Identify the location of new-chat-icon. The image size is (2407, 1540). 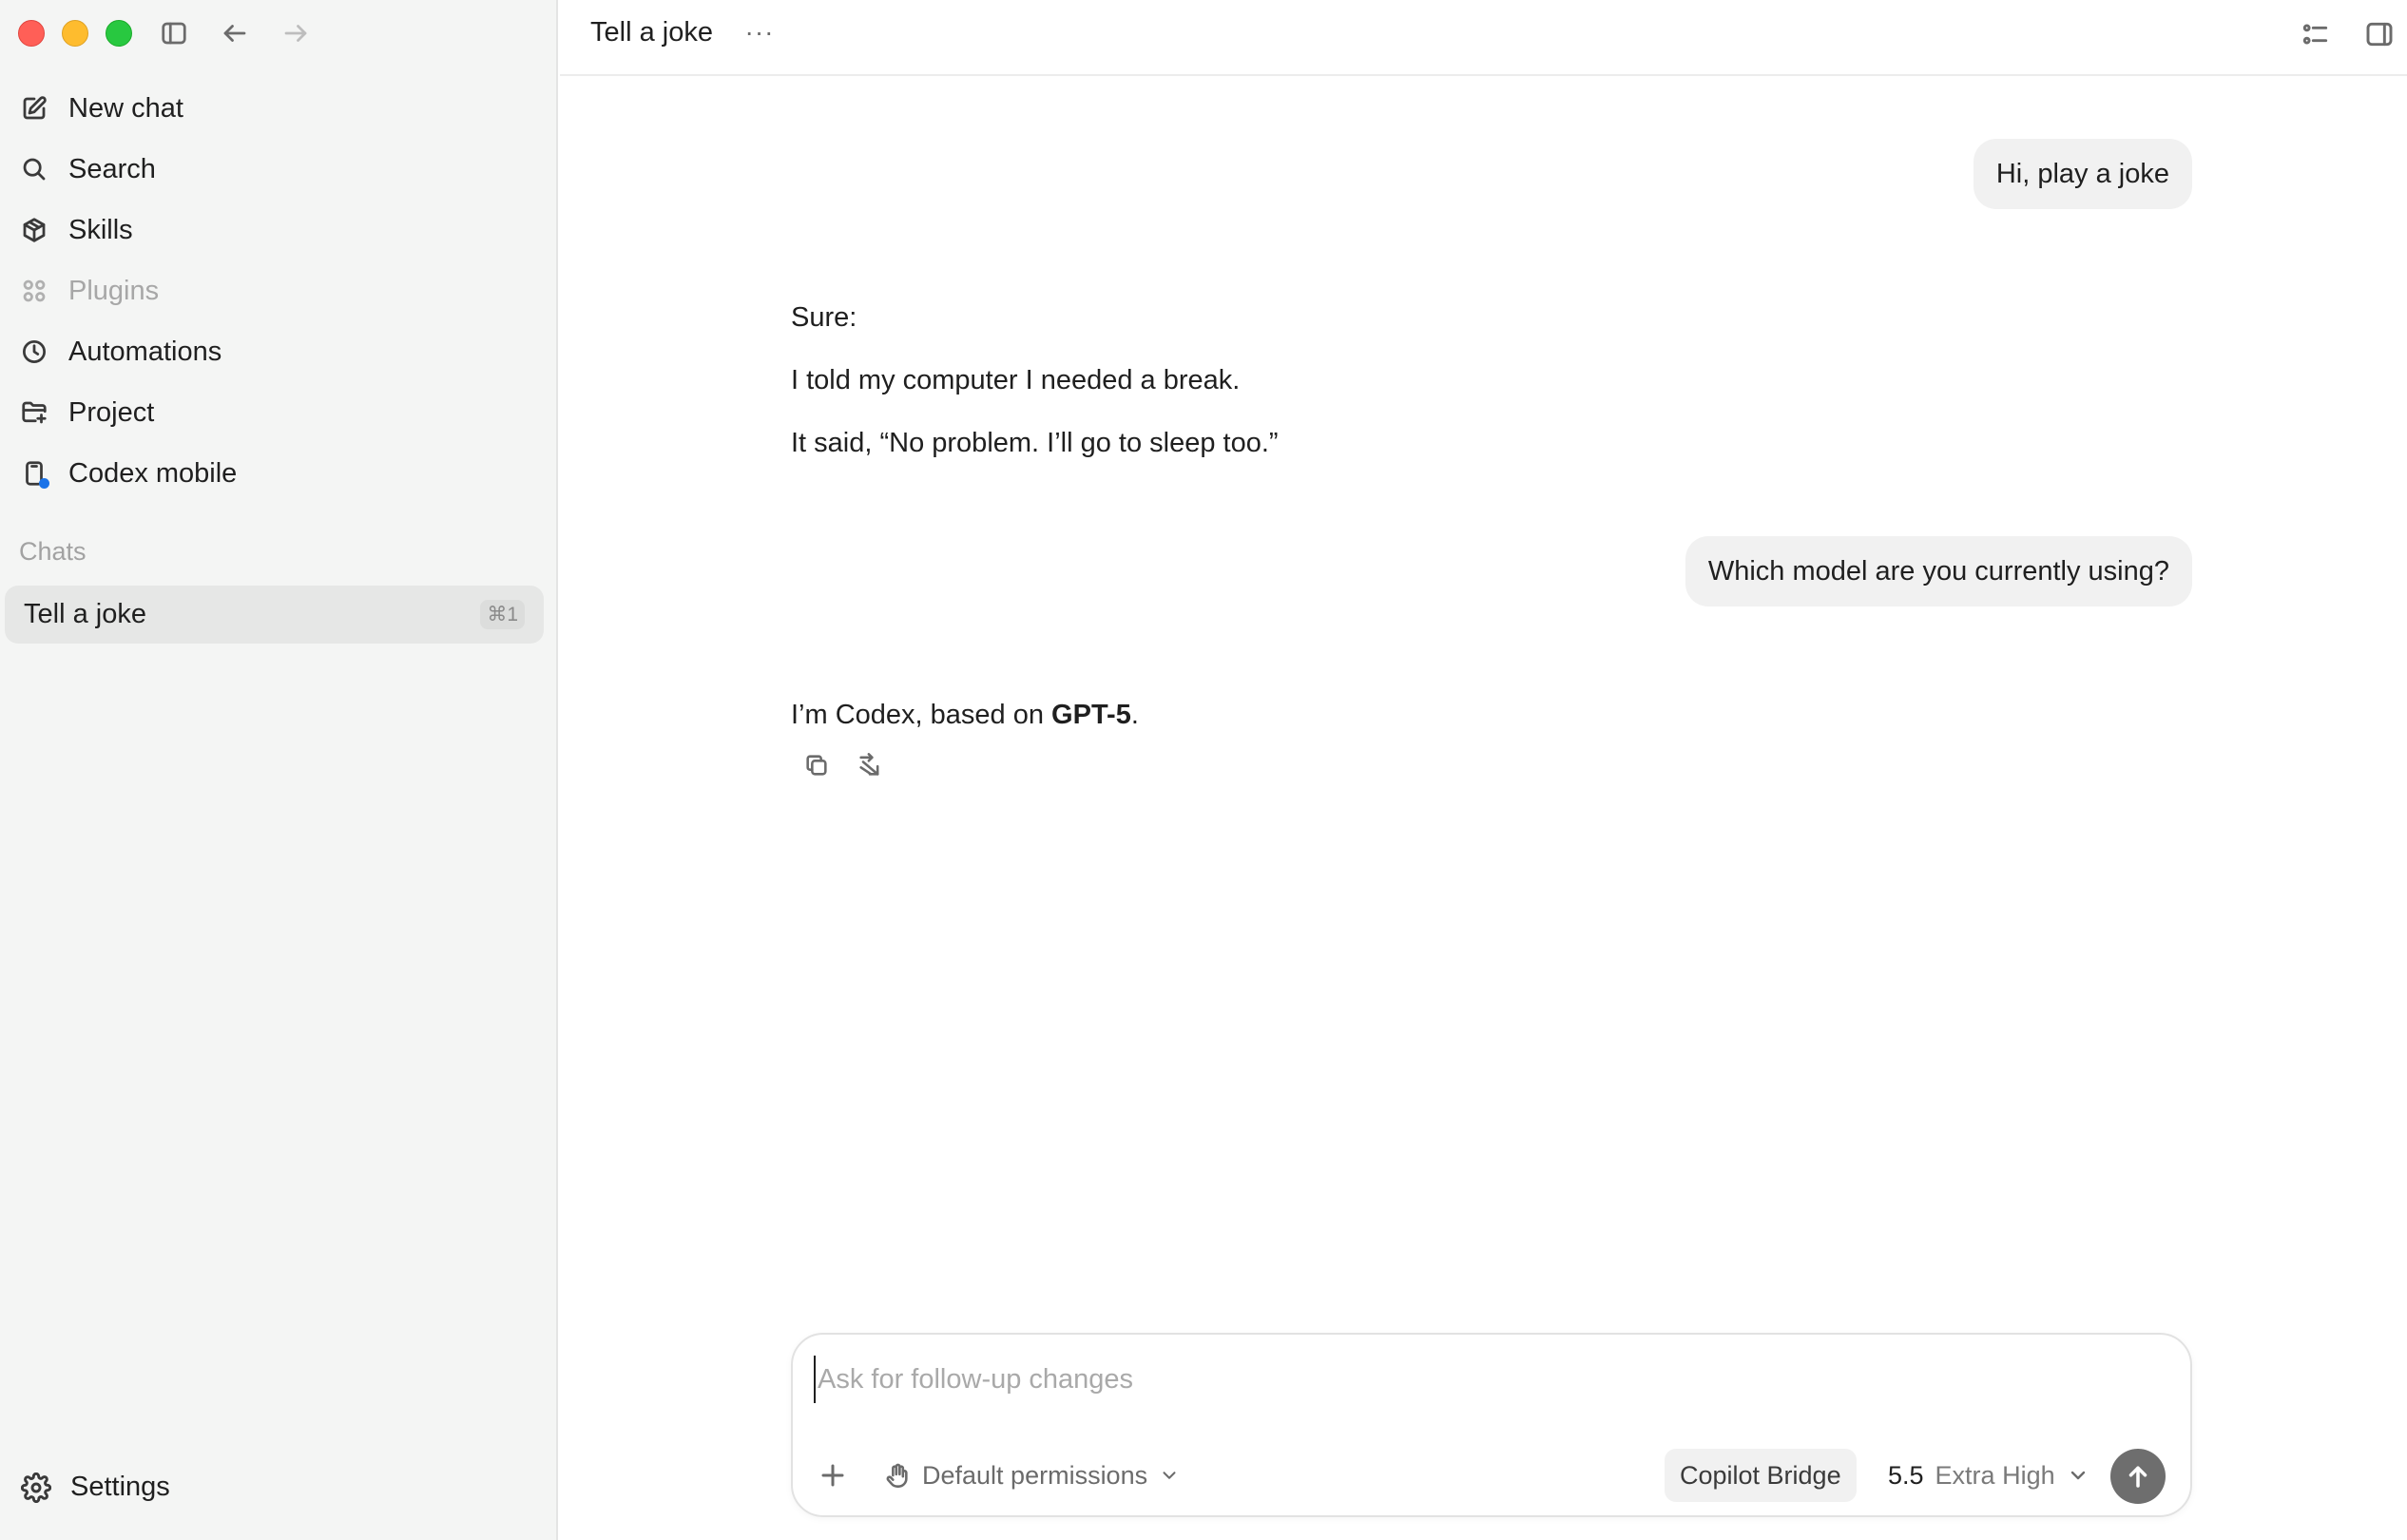
(34, 108).